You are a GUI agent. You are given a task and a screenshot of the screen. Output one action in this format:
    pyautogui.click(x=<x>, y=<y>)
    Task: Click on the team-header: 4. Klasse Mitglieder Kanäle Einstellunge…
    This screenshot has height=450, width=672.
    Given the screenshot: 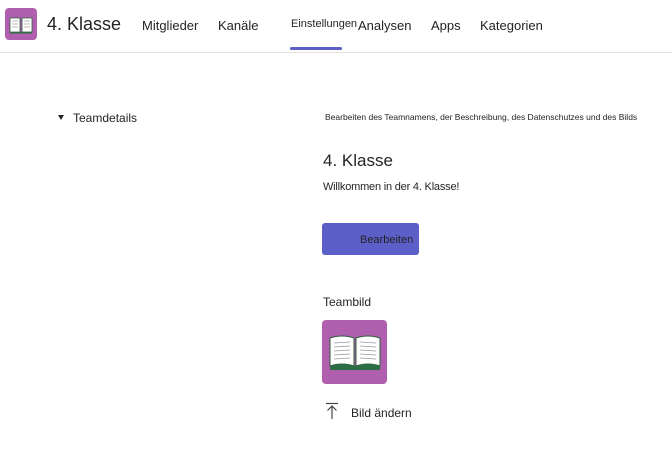 What is the action you would take?
    pyautogui.click(x=336, y=26)
    